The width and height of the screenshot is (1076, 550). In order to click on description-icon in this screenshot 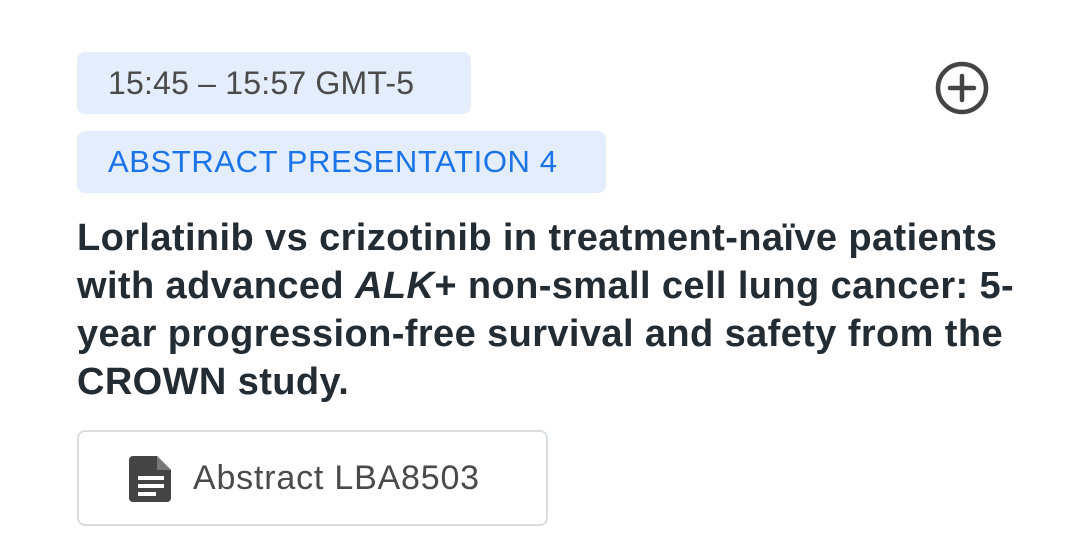, I will do `click(151, 478)`.